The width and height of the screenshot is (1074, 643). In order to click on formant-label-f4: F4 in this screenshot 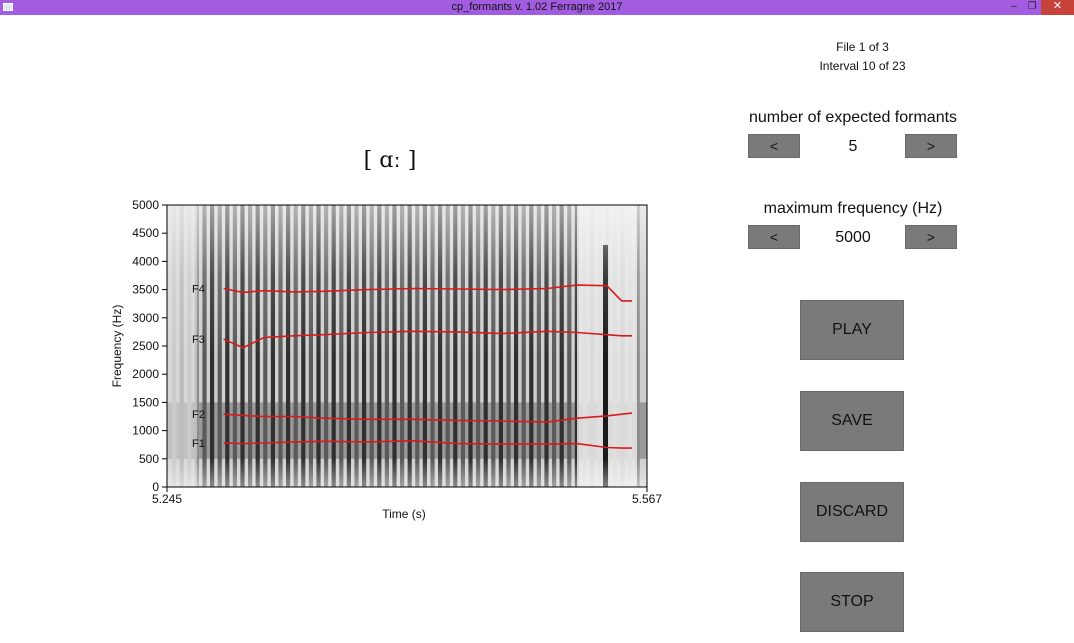, I will do `click(198, 289)`.